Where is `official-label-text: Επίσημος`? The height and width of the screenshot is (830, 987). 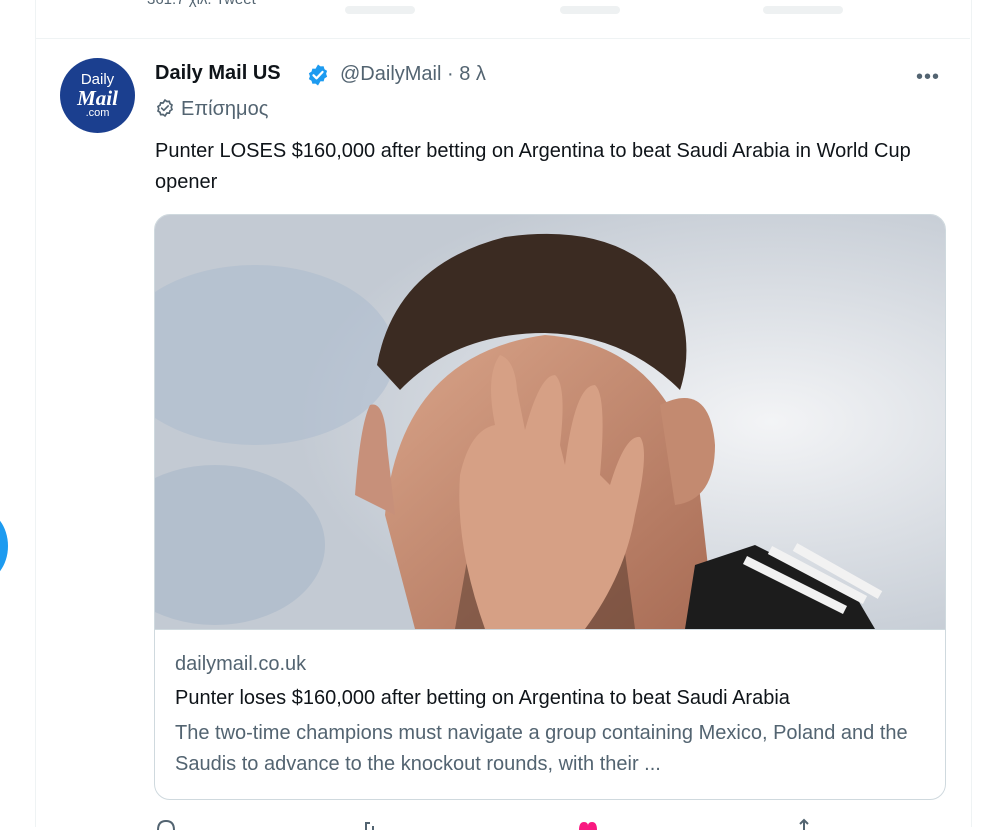 official-label-text: Επίσημος is located at coordinates (225, 109).